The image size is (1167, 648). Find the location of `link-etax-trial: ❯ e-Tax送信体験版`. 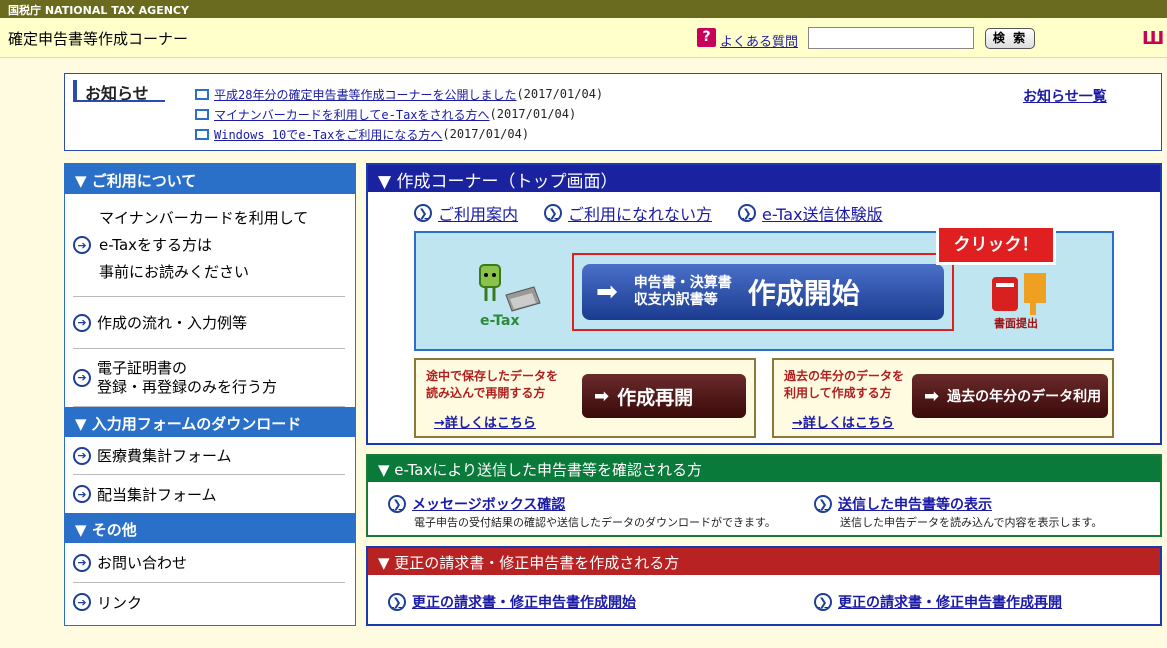

link-etax-trial: ❯ e-Tax送信体験版 is located at coordinates (810, 213).